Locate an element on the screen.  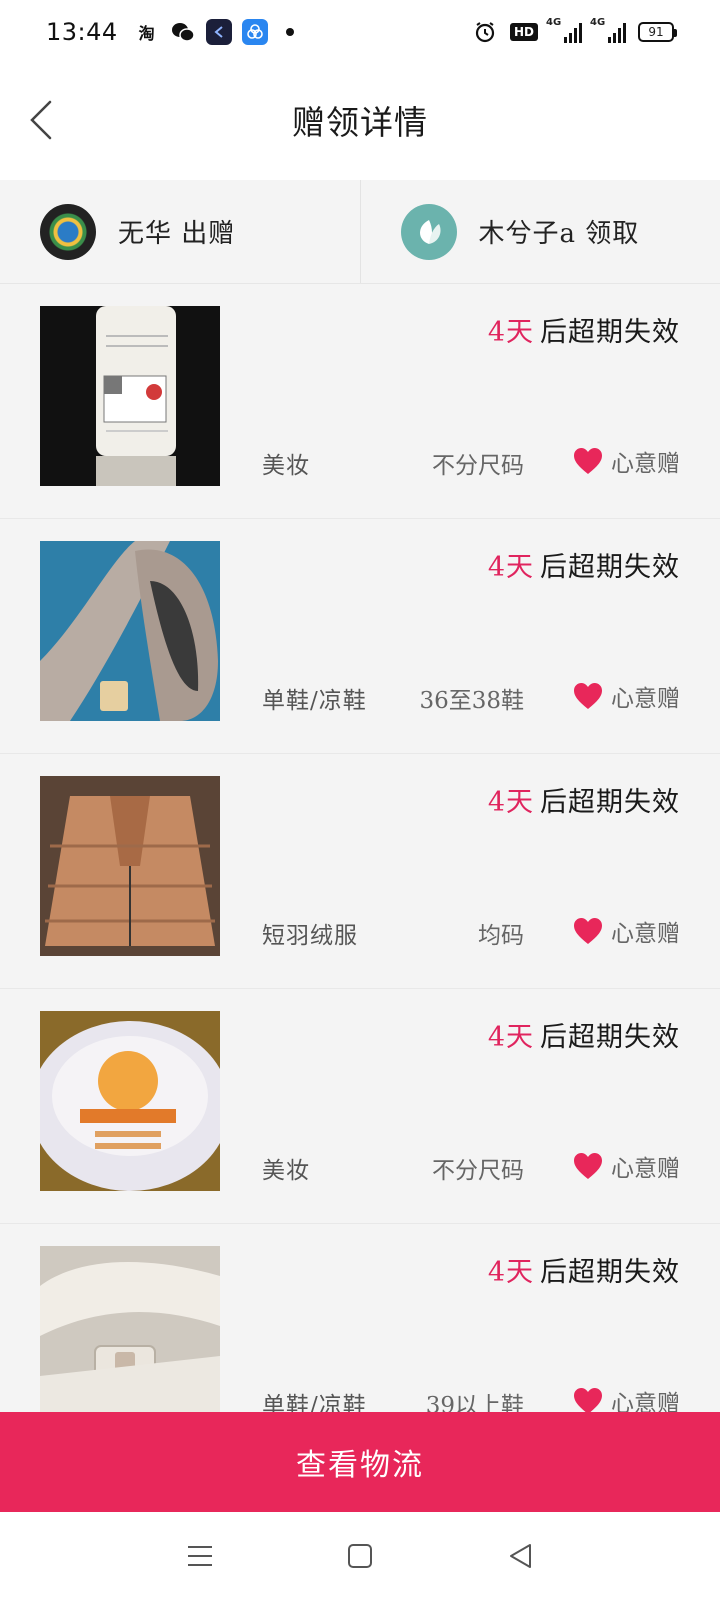
status-left-icons: 淘 is located at coordinates (214, 32).